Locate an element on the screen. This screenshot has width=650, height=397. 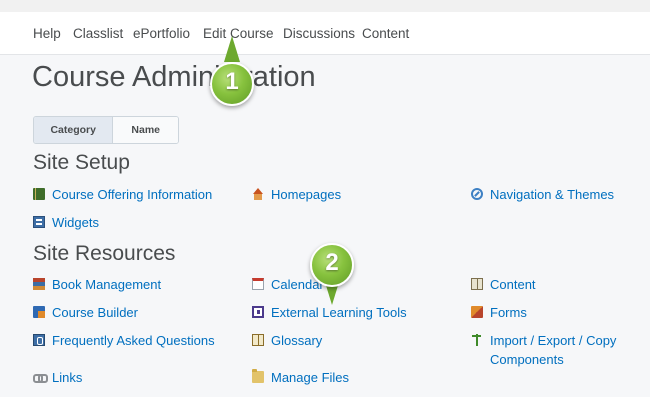
section-title-site-setup: Site Setup is located at coordinates (81, 162).